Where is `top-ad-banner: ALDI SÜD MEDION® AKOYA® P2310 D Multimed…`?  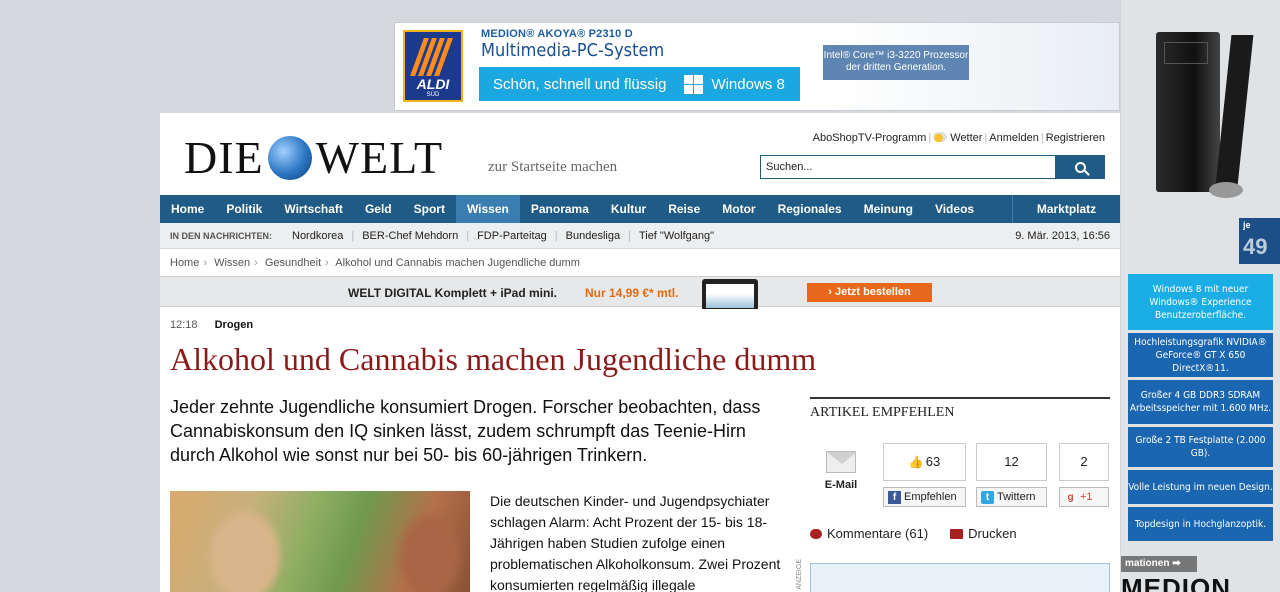
top-ad-banner: ALDI SÜD MEDION® AKOYA® P2310 D Multimed… is located at coordinates (757, 66).